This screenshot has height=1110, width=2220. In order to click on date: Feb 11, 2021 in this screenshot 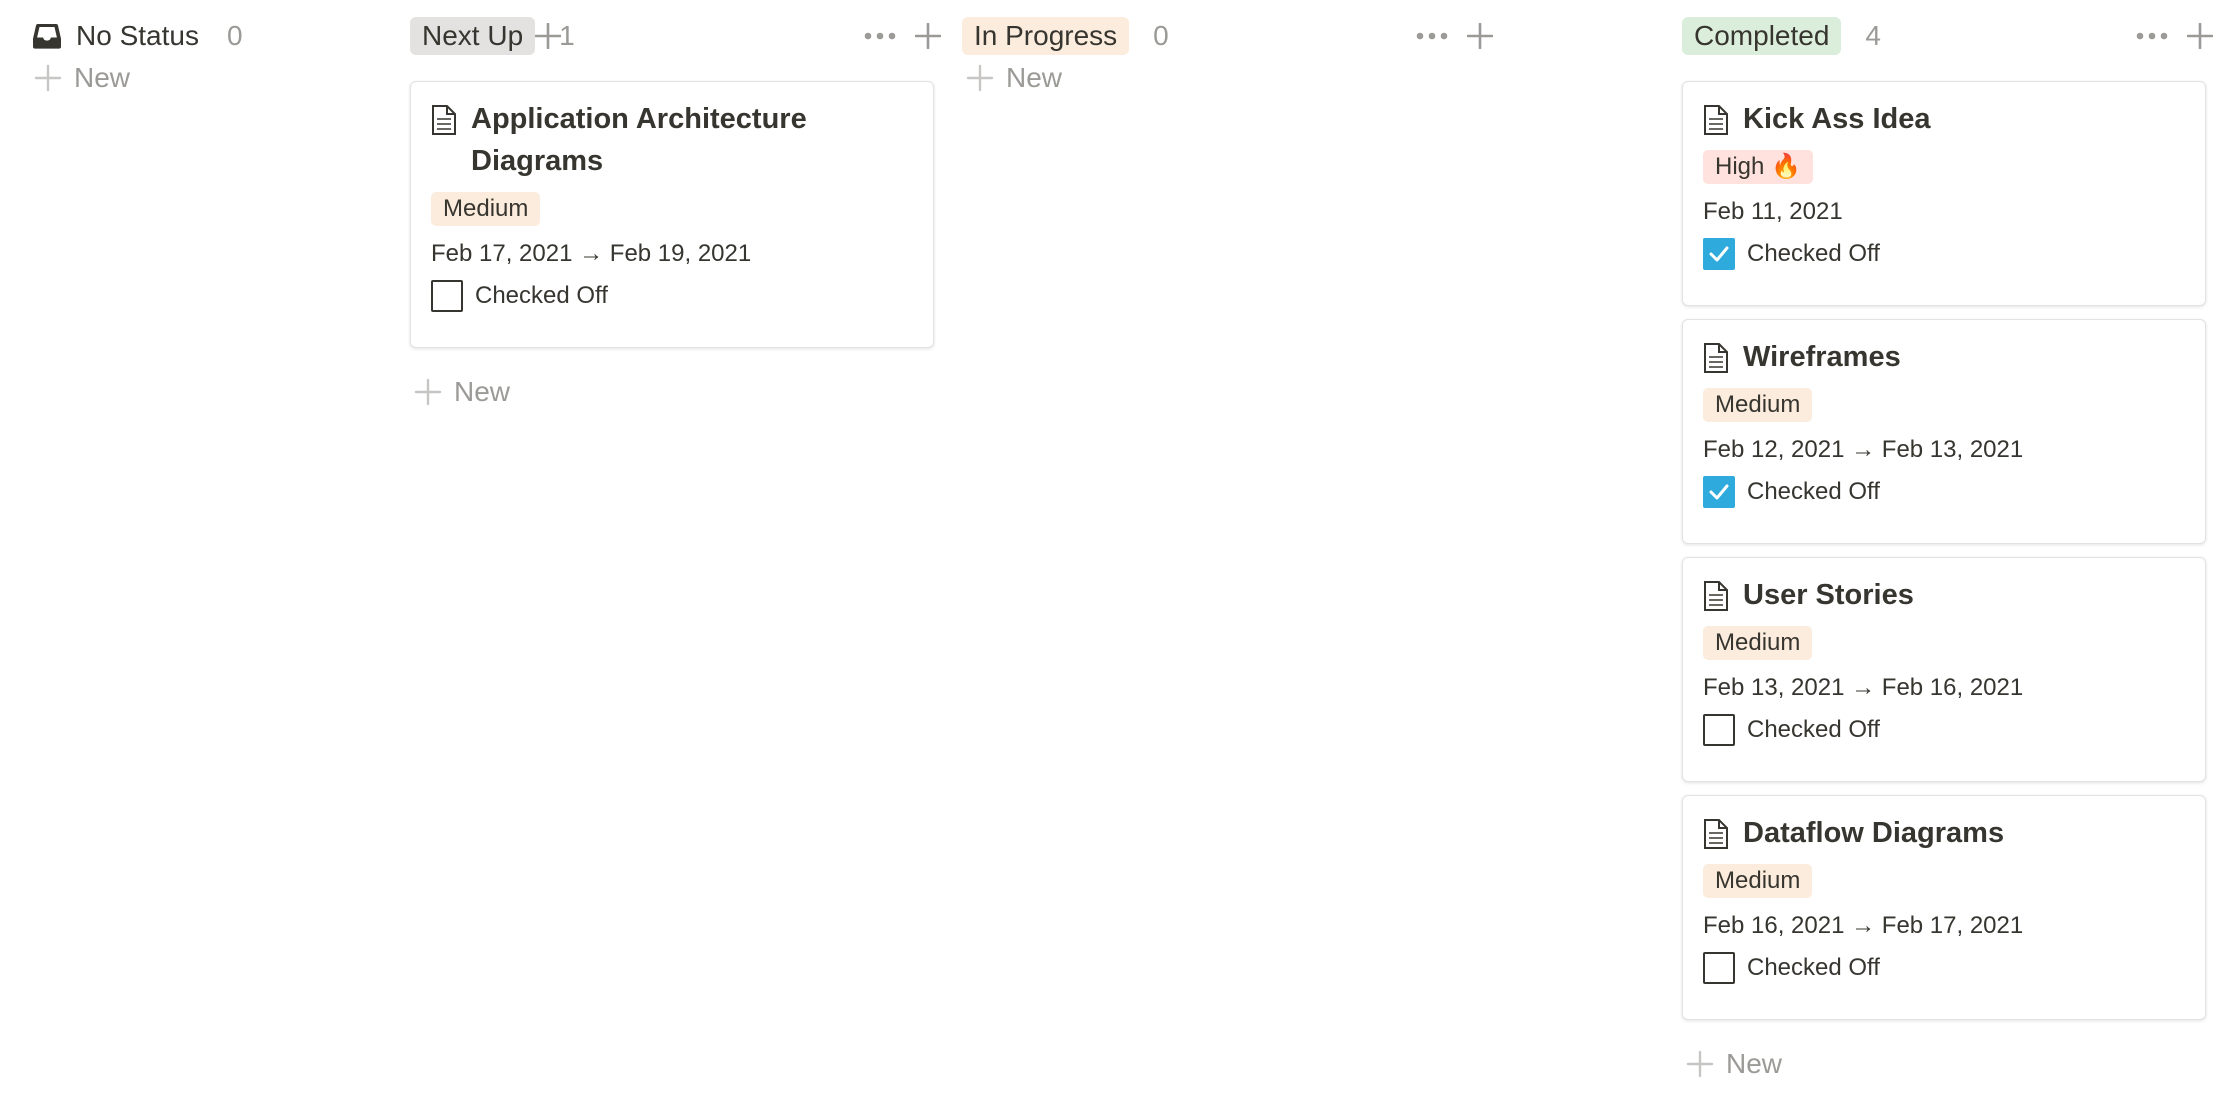, I will do `click(1773, 211)`.